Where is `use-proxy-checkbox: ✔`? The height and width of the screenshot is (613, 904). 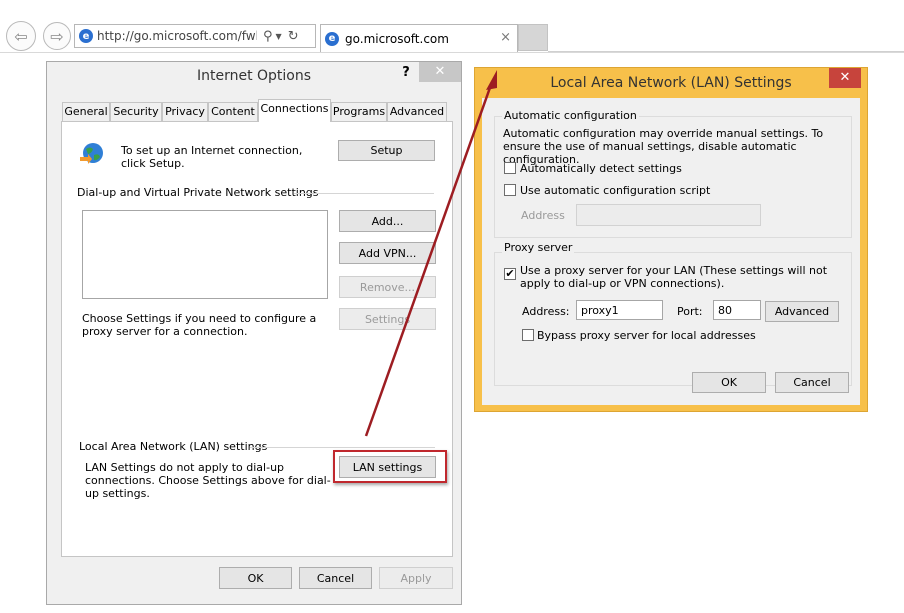
use-proxy-checkbox: ✔ is located at coordinates (510, 274).